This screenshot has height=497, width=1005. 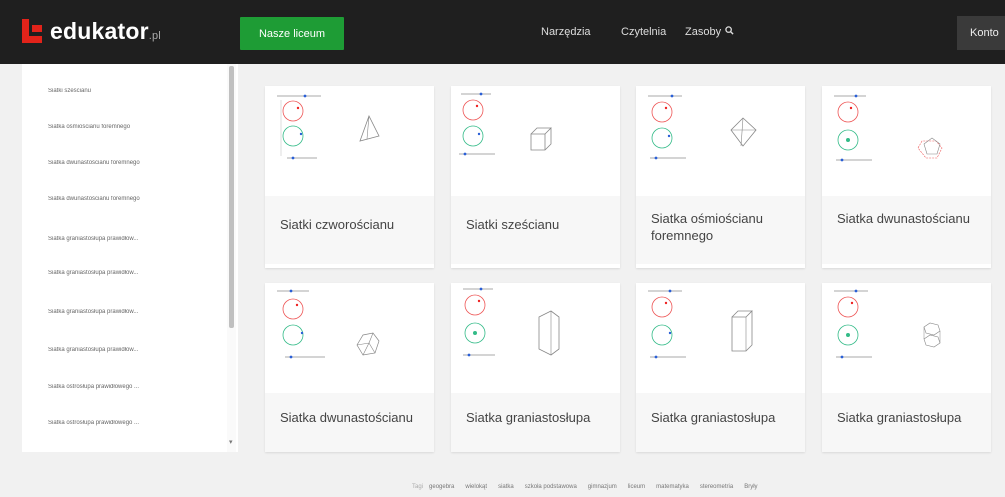 I want to click on nasze-liceum-button: Nasze liceum, so click(x=292, y=33).